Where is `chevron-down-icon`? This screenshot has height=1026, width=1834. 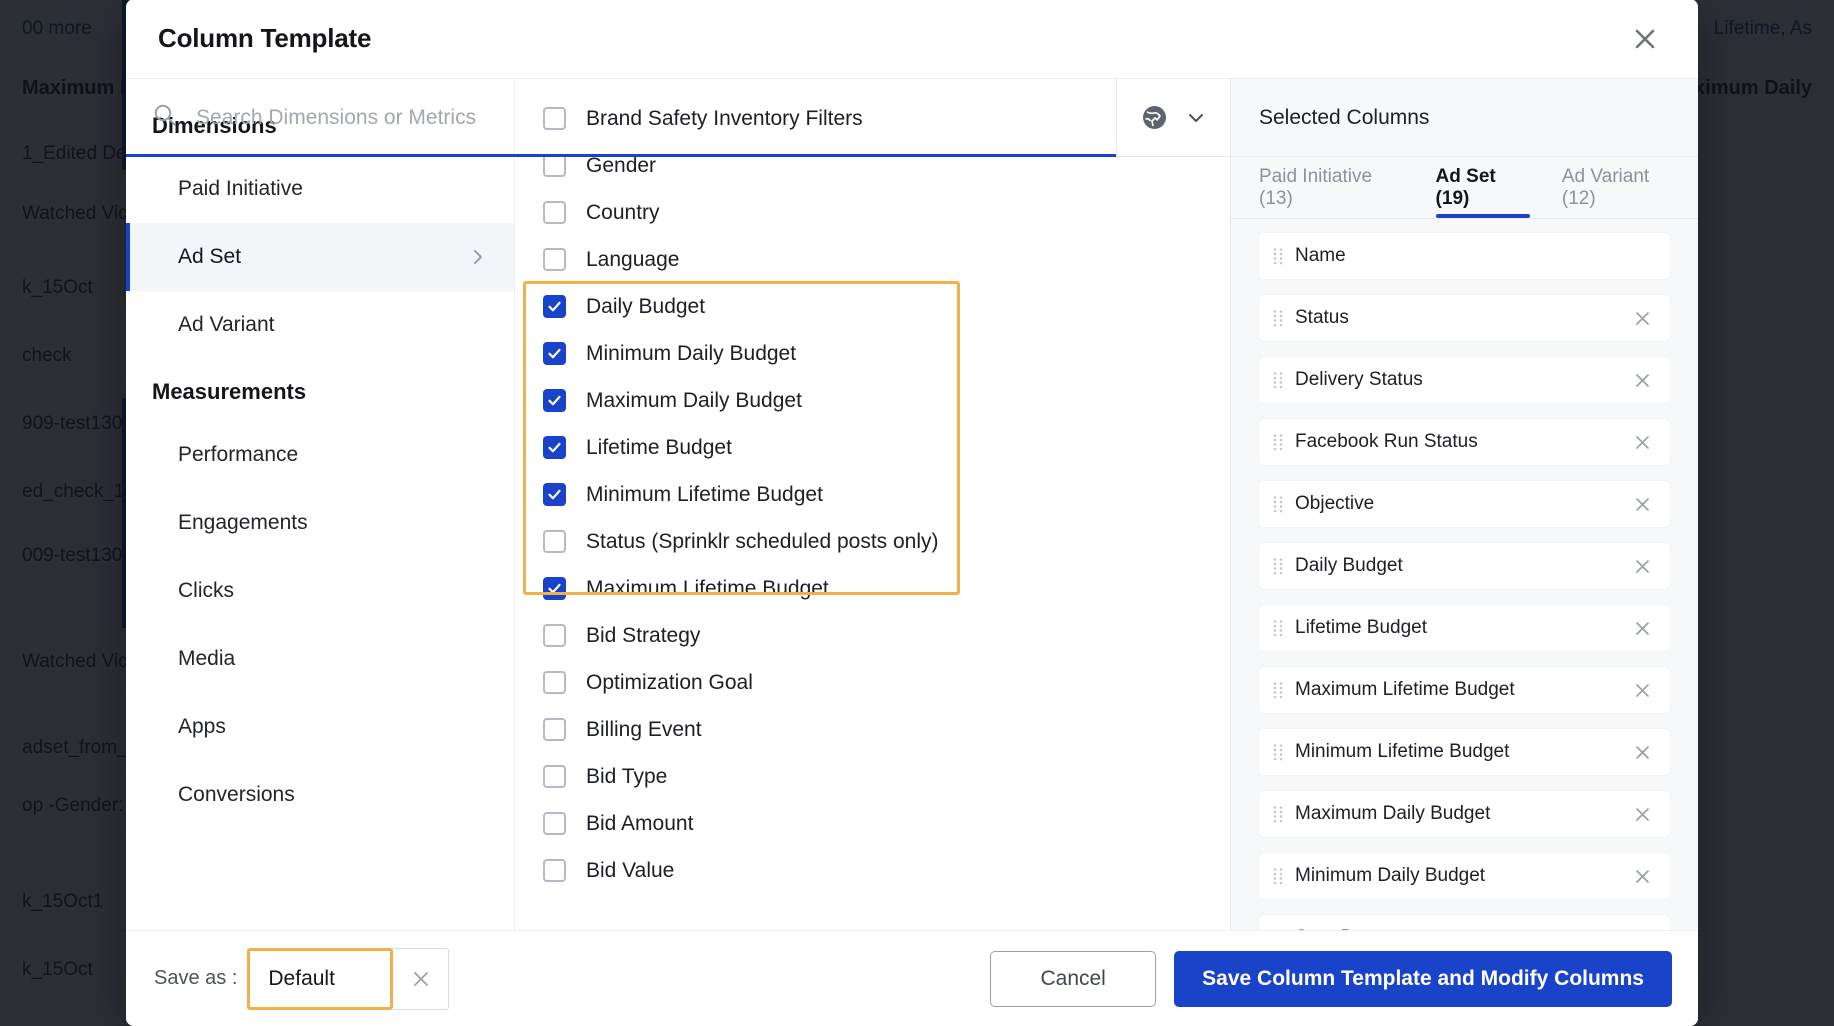
chevron-down-icon is located at coordinates (1196, 118).